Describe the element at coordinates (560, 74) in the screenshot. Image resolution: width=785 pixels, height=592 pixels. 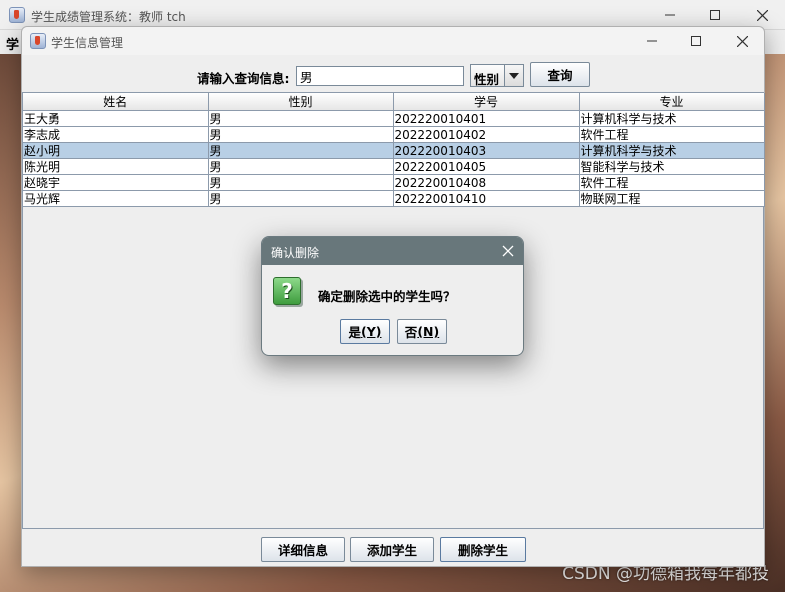
I see `query-button: 查询` at that location.